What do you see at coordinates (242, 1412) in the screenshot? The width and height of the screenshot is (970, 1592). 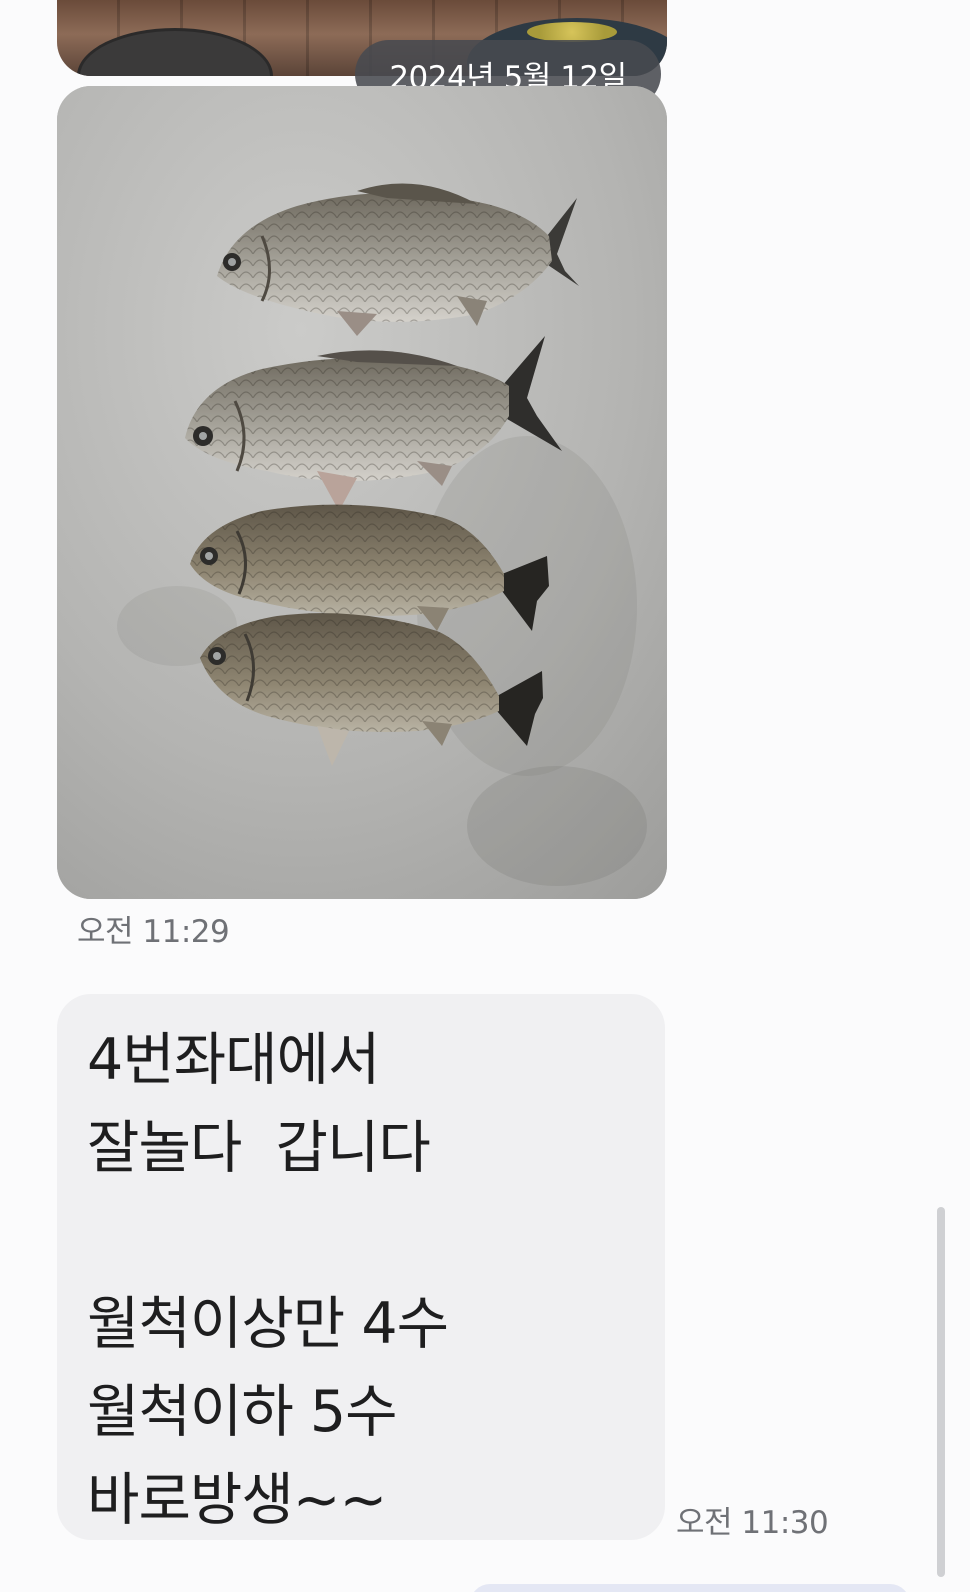 I see `message-line: 월척이하 5수` at bounding box center [242, 1412].